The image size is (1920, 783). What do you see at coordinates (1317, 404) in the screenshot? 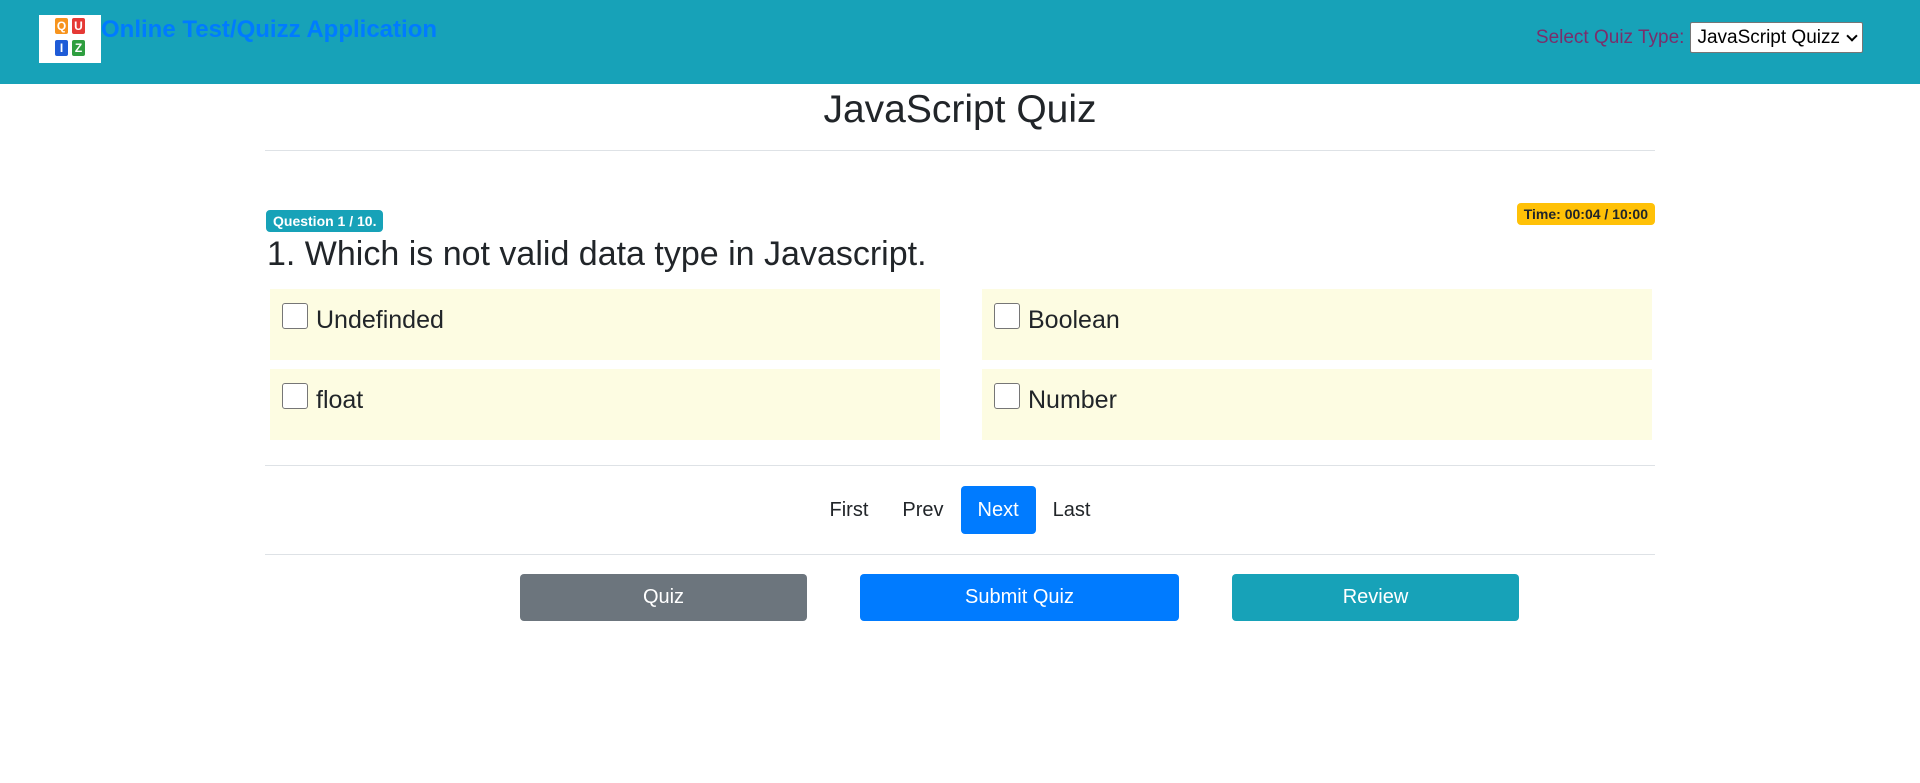
I see `option-number: Number` at bounding box center [1317, 404].